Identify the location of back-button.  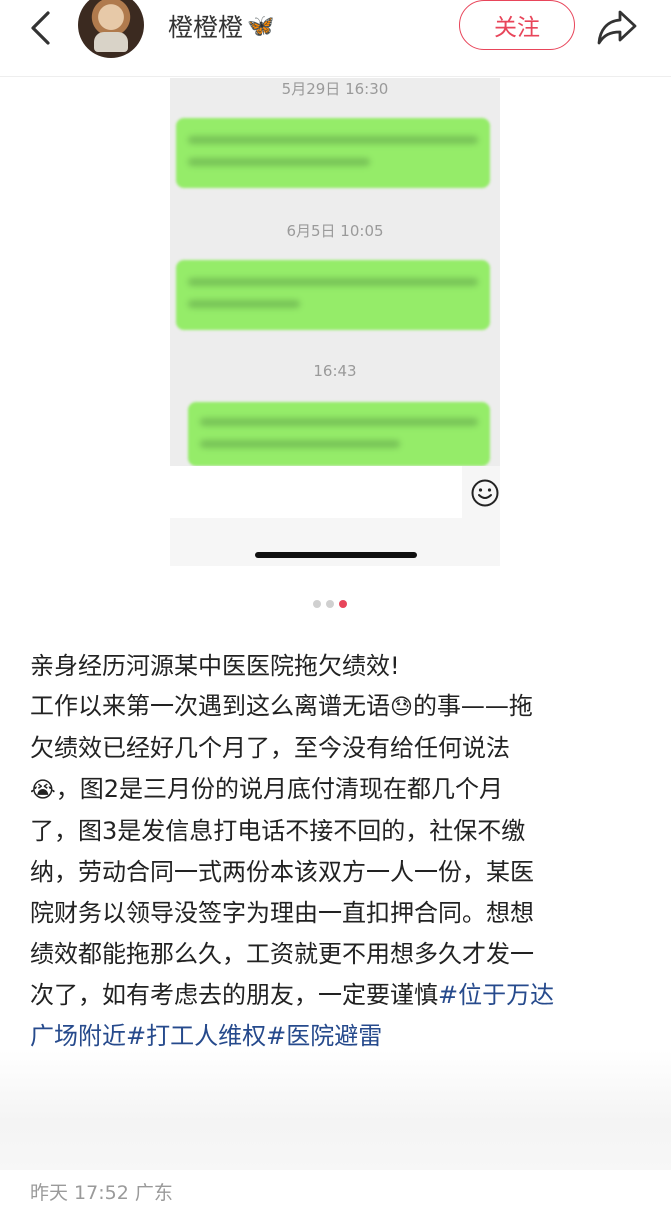
(40, 28).